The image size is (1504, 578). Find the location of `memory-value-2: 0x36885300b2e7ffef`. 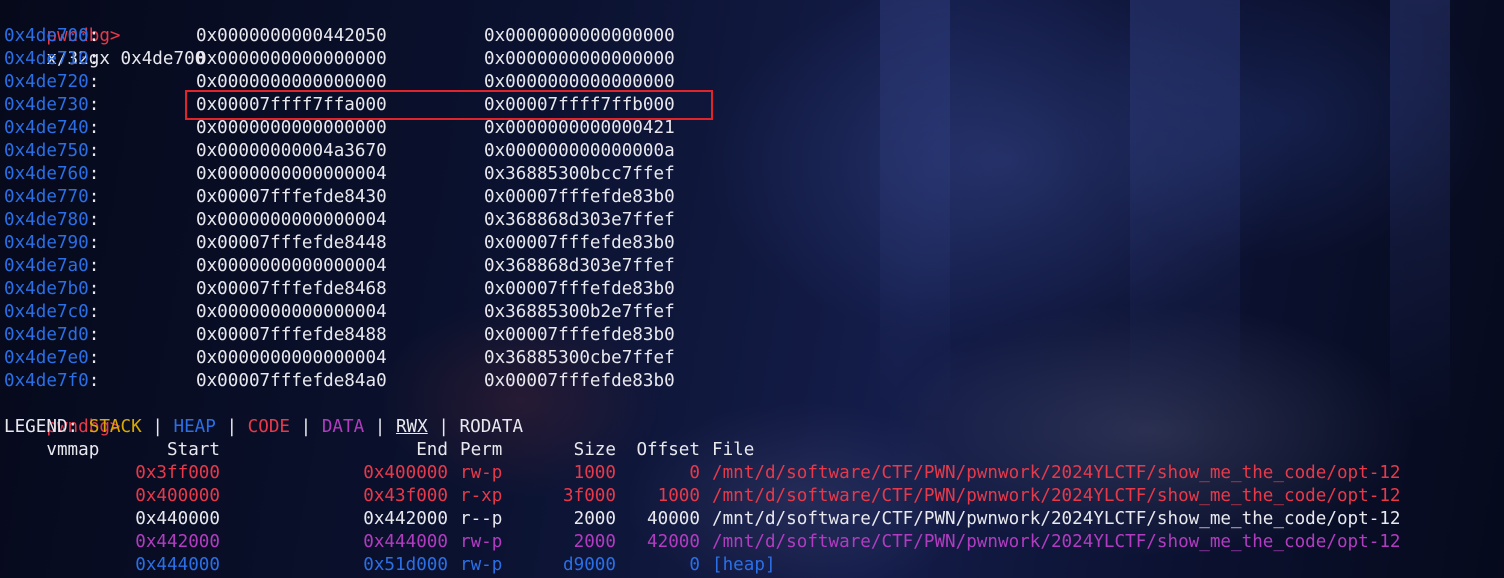

memory-value-2: 0x36885300b2e7ffef is located at coordinates (579, 312).